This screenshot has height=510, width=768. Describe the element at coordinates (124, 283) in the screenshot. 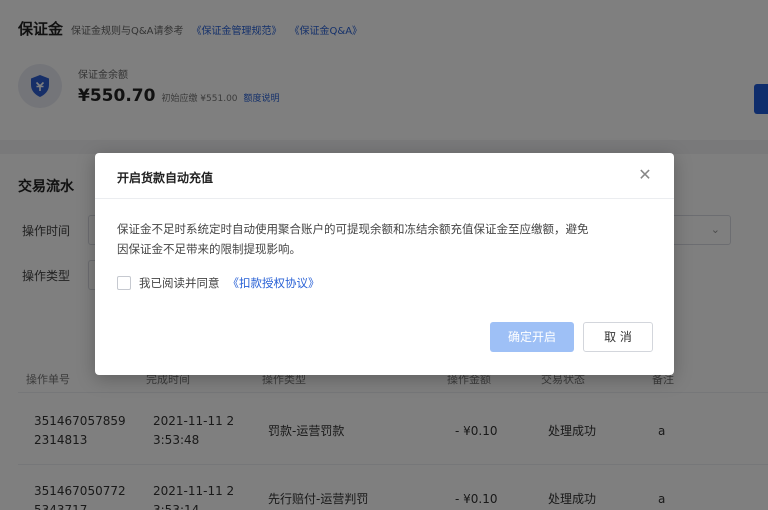

I see `agree-checkbox` at that location.